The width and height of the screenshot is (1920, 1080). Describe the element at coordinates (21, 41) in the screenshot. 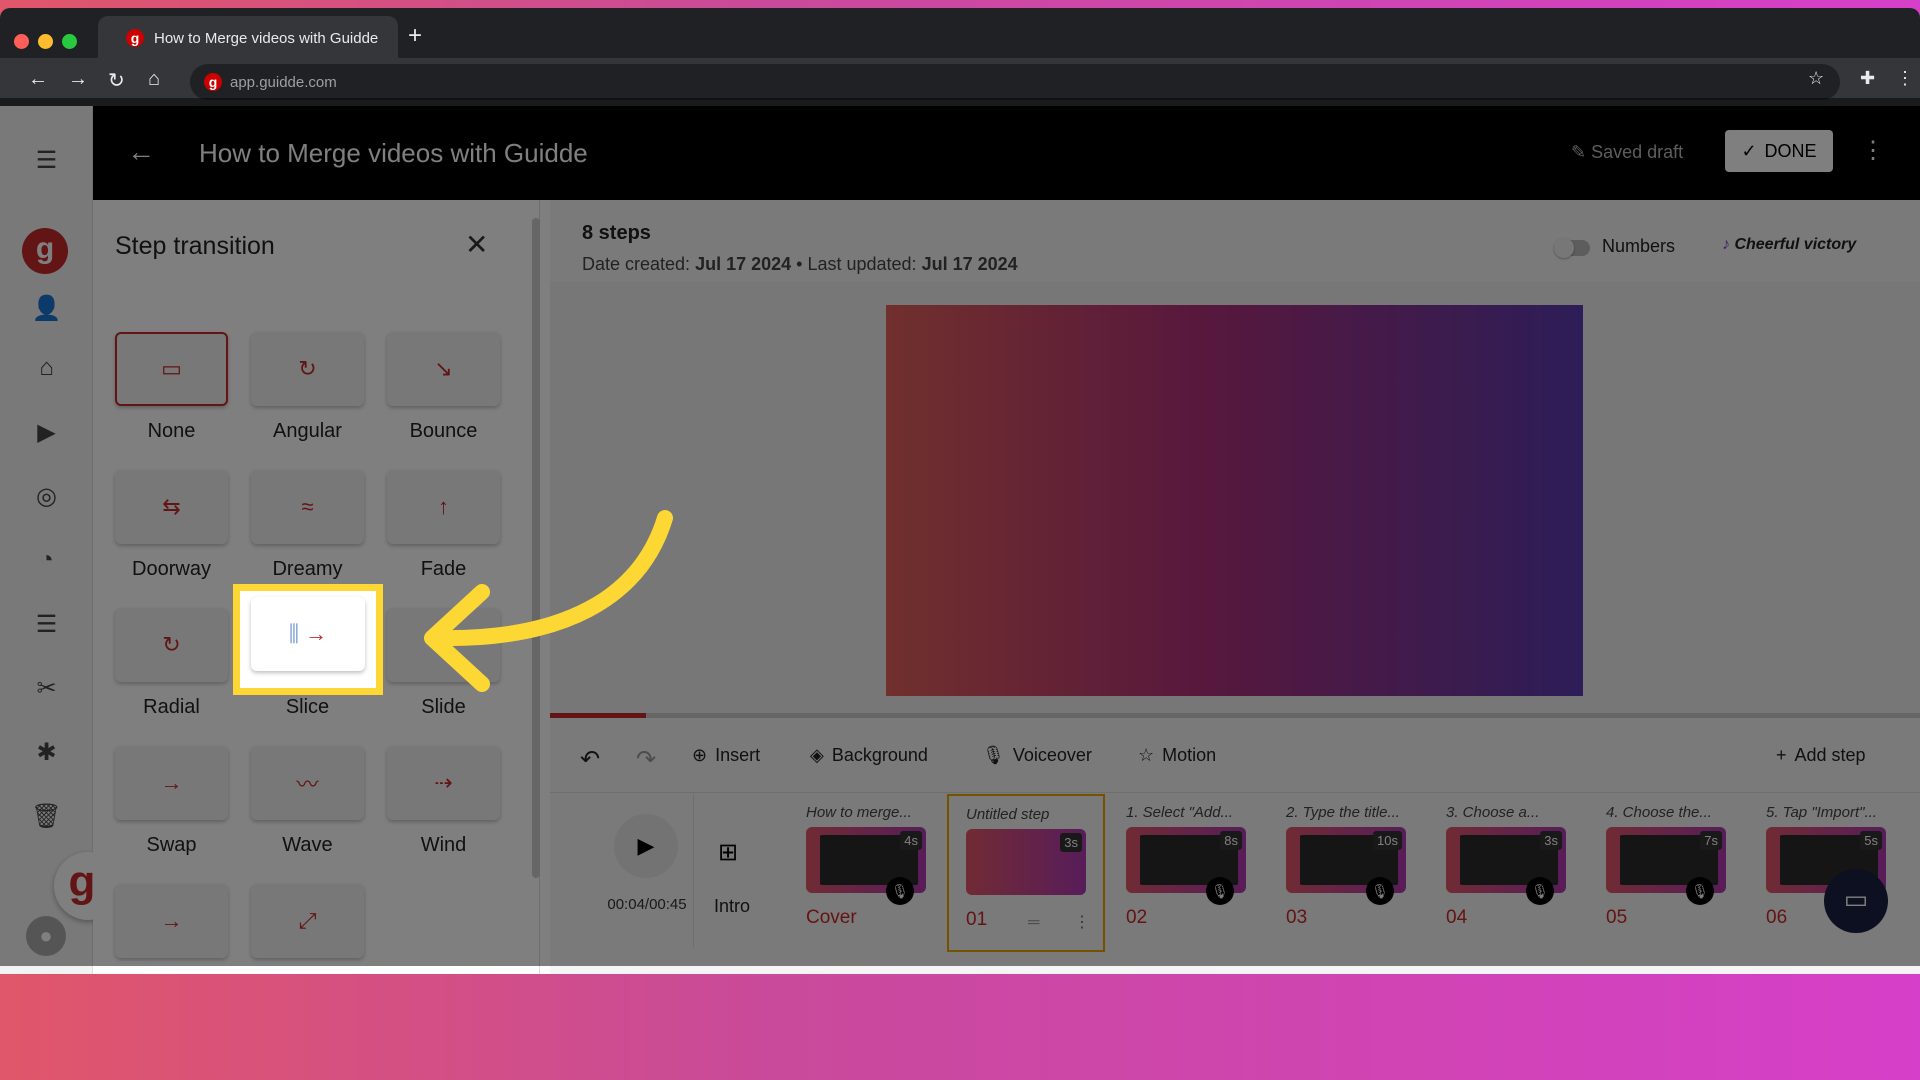

I see `close-window-button` at that location.